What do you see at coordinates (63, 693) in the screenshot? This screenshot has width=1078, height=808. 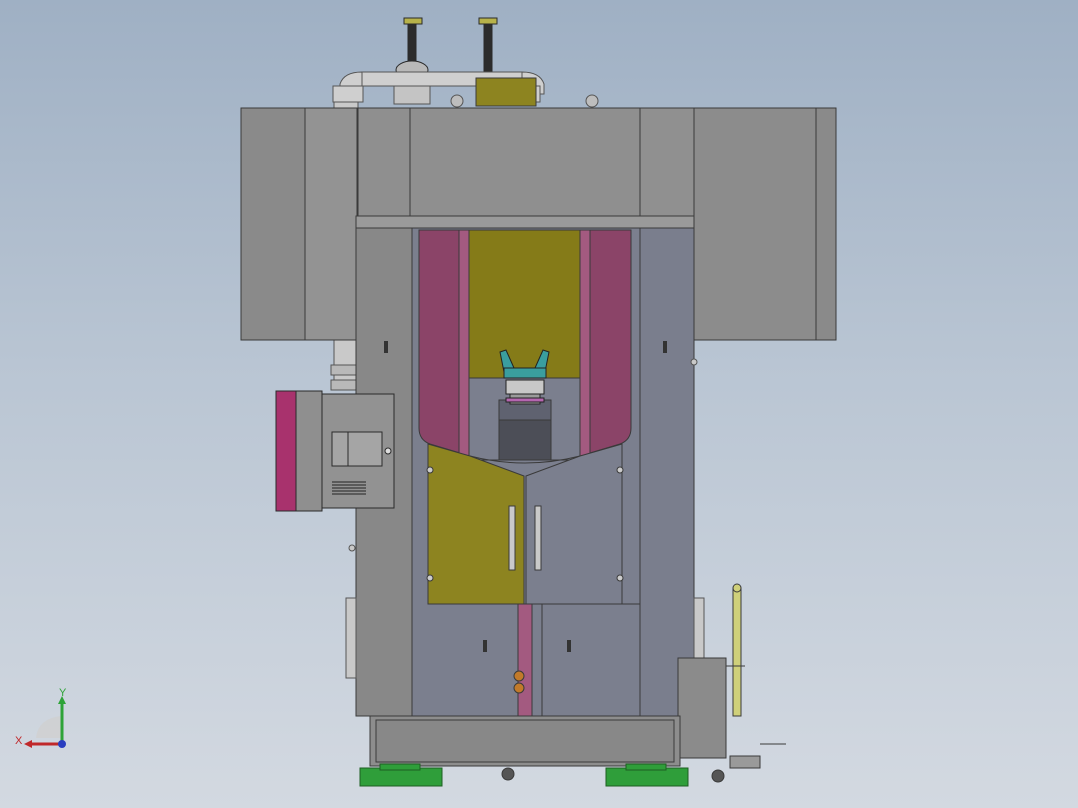 I see `y-axis-label: Y` at bounding box center [63, 693].